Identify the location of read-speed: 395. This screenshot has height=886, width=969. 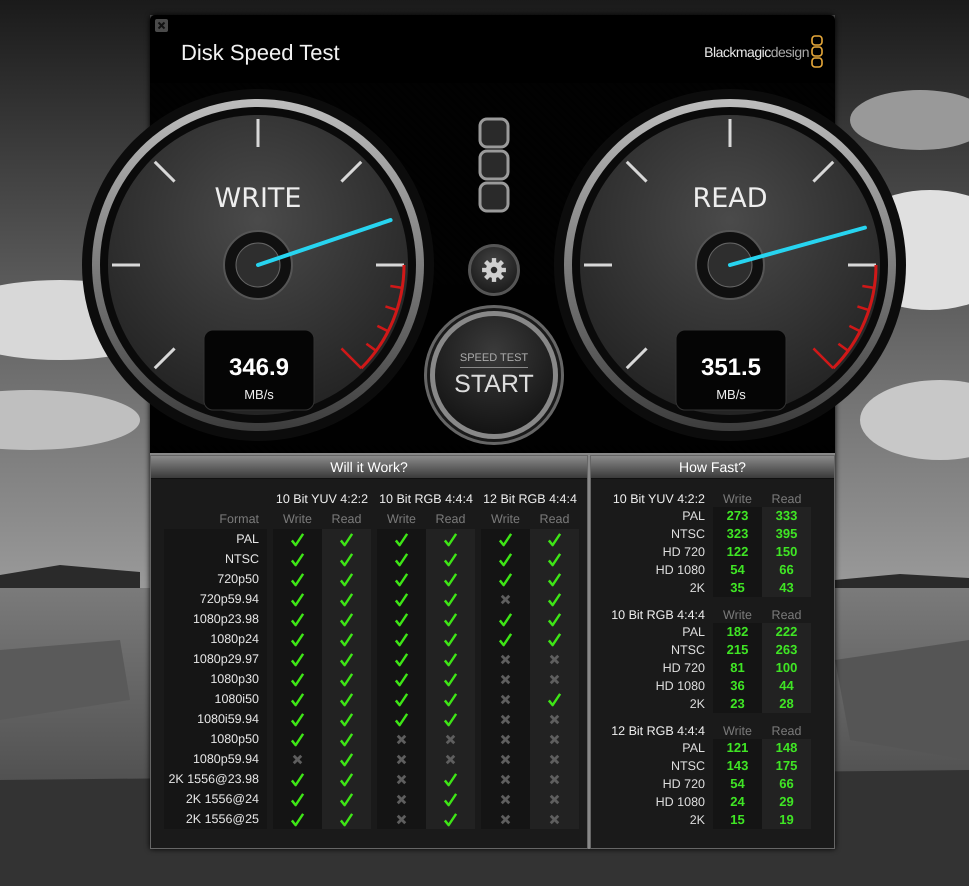
(786, 534).